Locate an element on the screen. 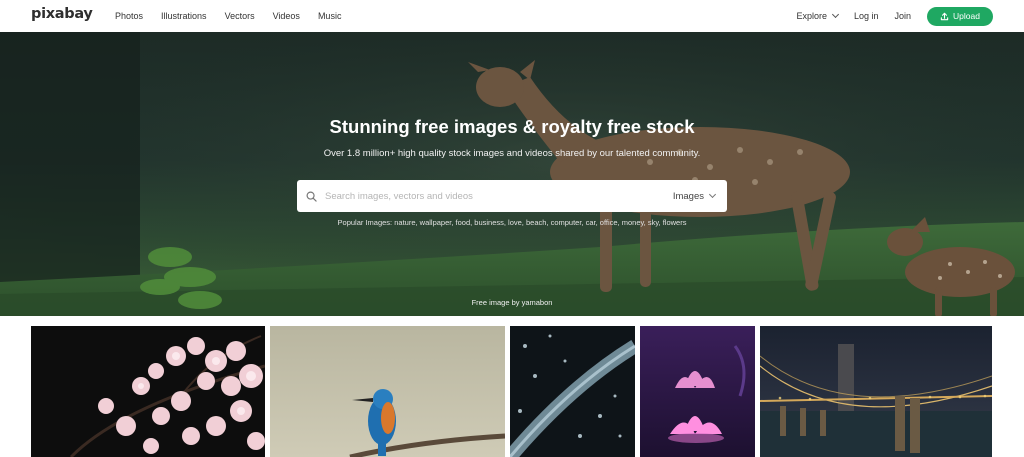  search-bar: Images is located at coordinates (512, 196).